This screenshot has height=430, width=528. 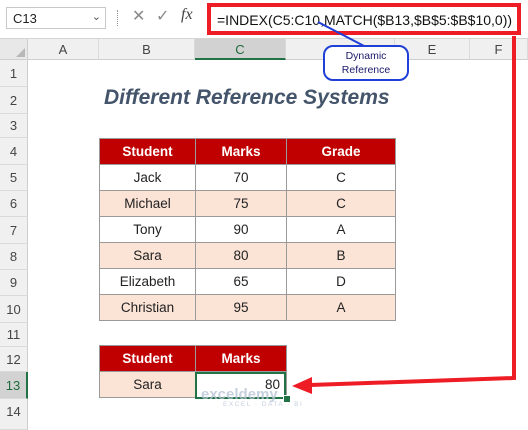 I want to click on exceldemy-watermark: exceldemy EXCEL · DATA · BI, so click(x=252, y=397).